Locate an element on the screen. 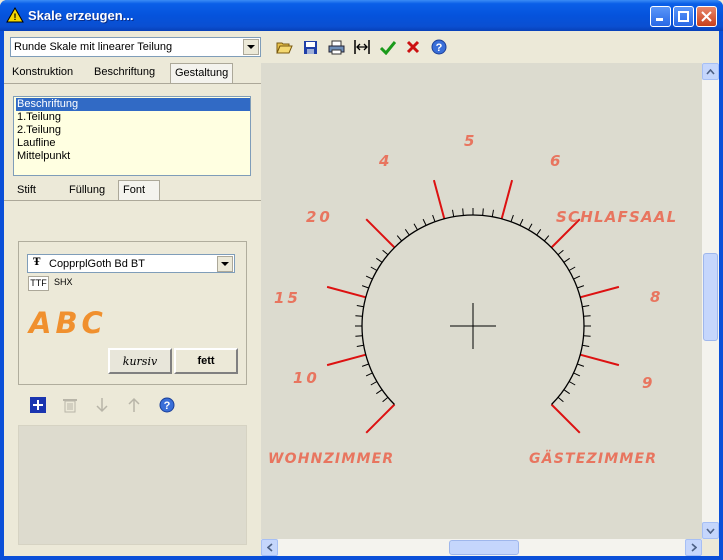 Image resolution: width=723 pixels, height=560 pixels. scroll-up-button is located at coordinates (710, 71).